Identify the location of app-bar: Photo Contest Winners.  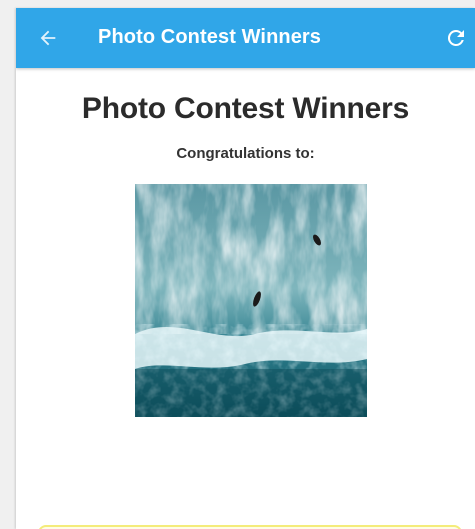
(245, 38).